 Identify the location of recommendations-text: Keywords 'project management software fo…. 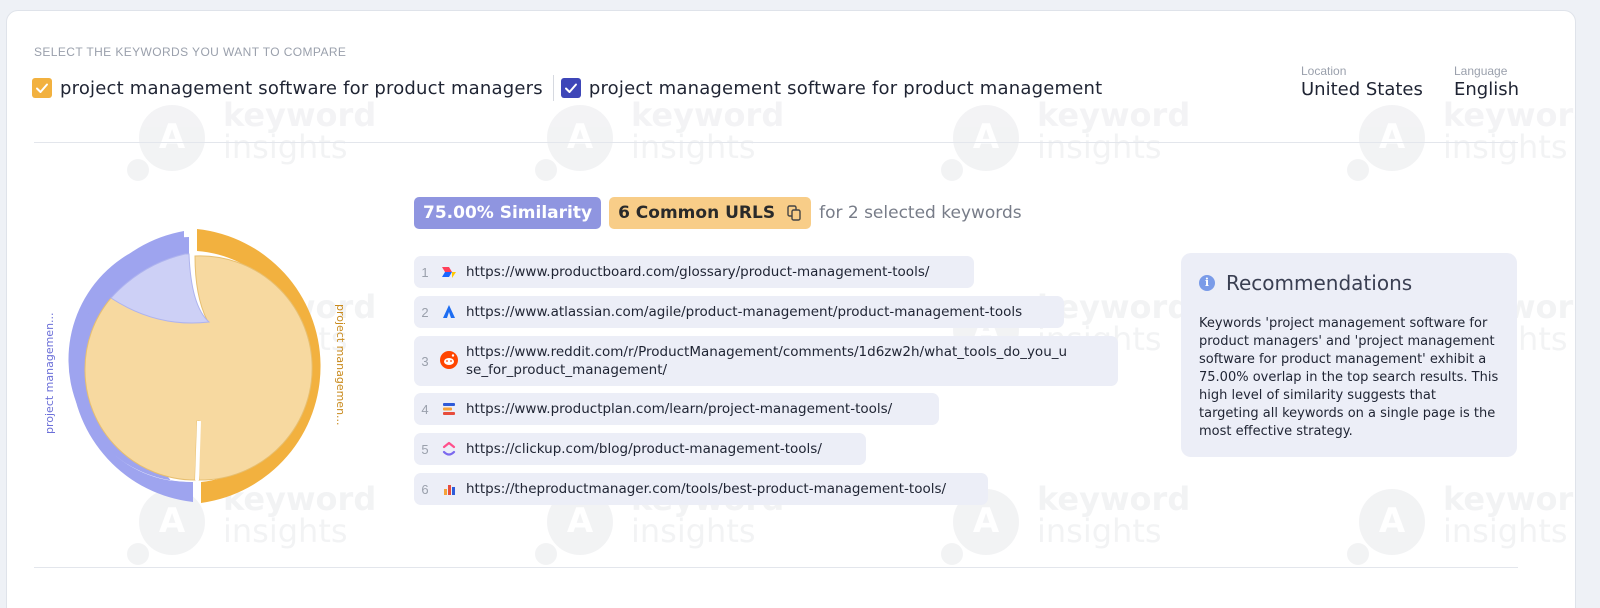
(1349, 377).